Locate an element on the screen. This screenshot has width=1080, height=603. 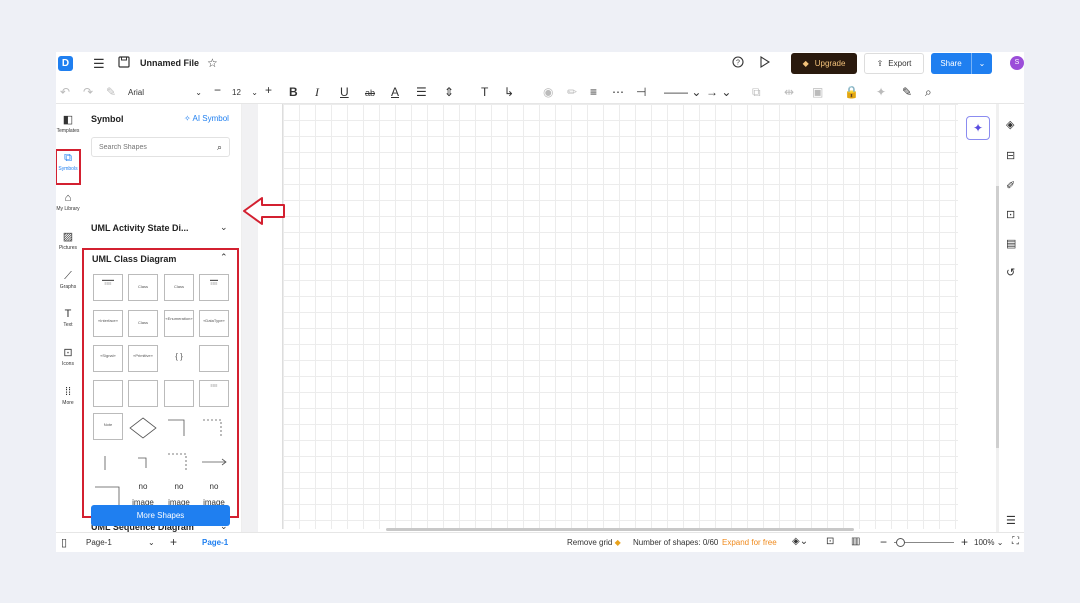
ai-symbol-button: ✧ AI Symbol is located at coordinates (206, 118).